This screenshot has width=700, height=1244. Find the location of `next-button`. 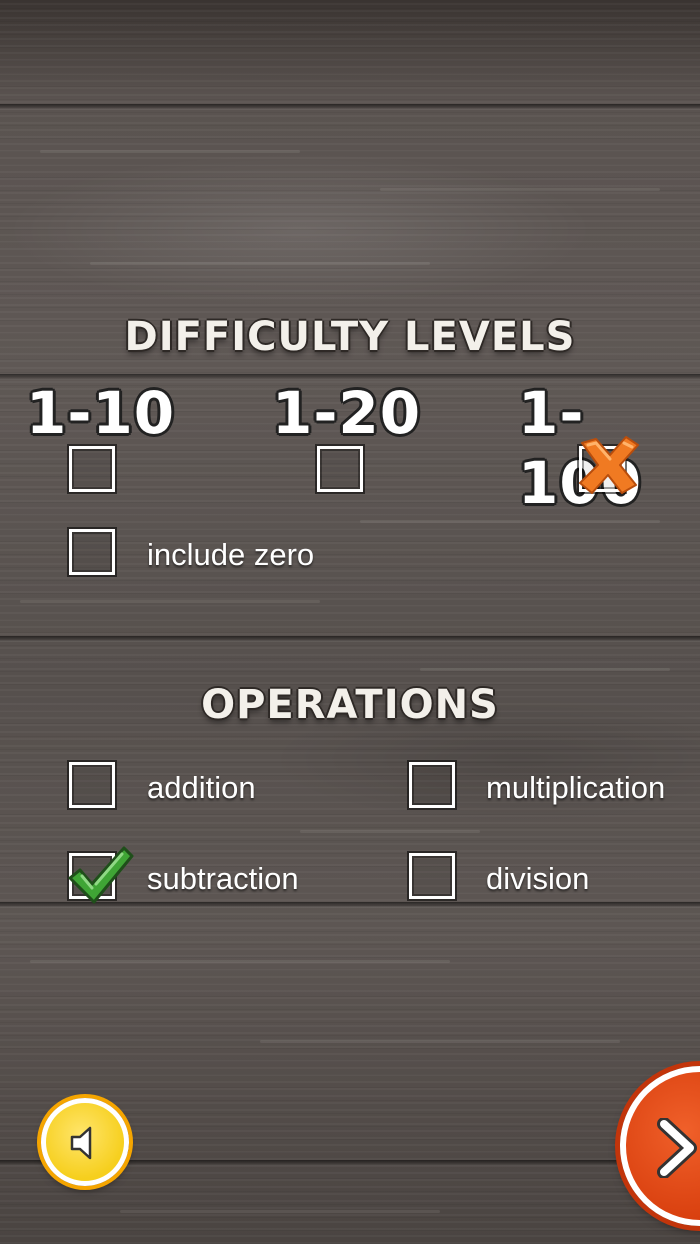

next-button is located at coordinates (660, 1146).